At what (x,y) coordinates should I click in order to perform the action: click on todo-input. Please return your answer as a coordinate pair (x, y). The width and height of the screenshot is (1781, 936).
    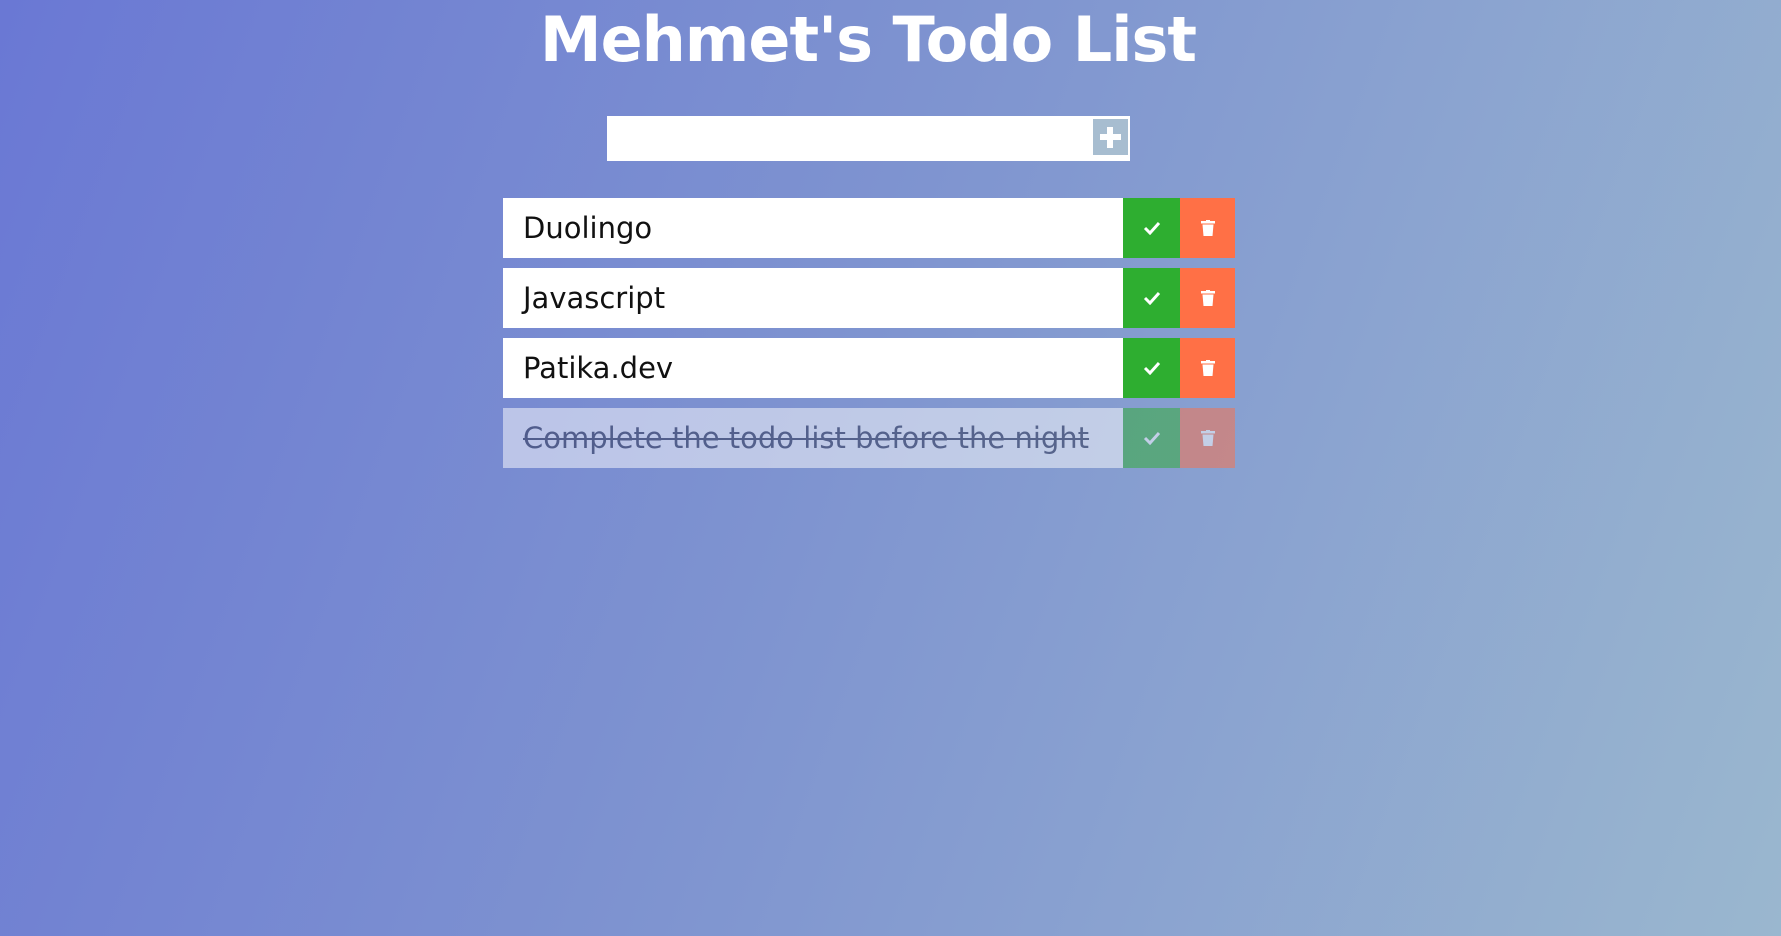
    Looking at the image, I should click on (847, 138).